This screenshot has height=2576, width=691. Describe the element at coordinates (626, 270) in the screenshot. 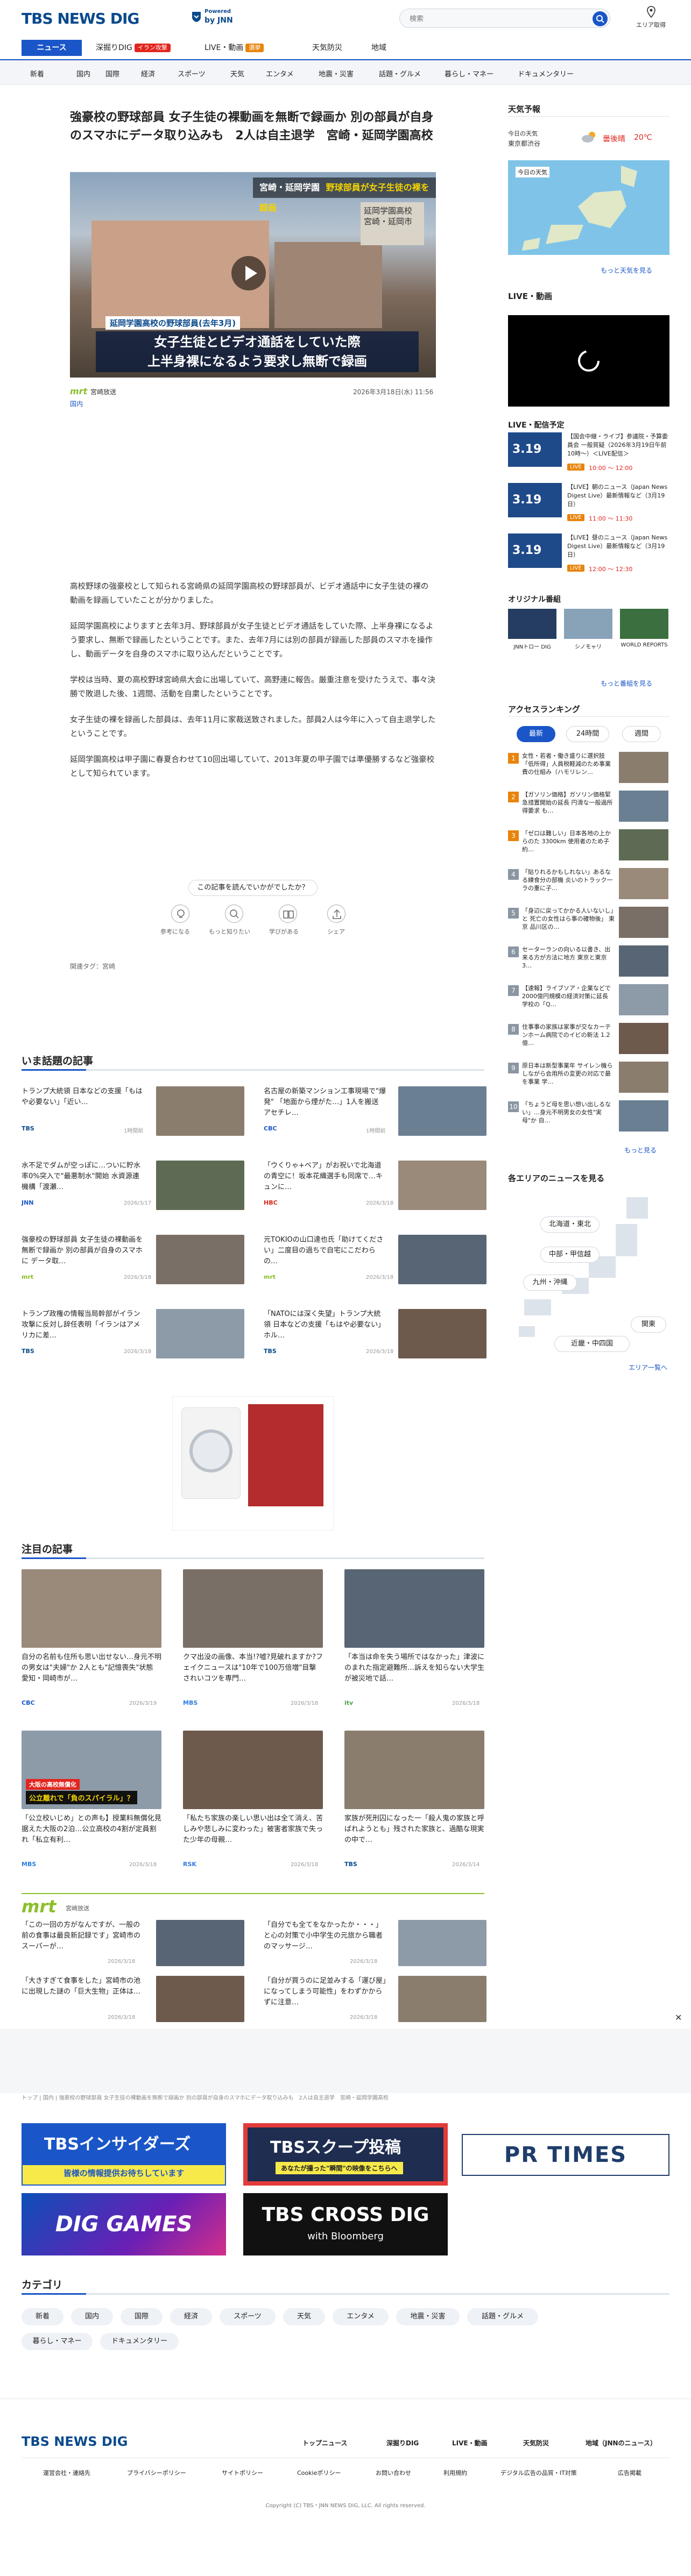

I see `weather-more-link: もっと天気を見る` at that location.